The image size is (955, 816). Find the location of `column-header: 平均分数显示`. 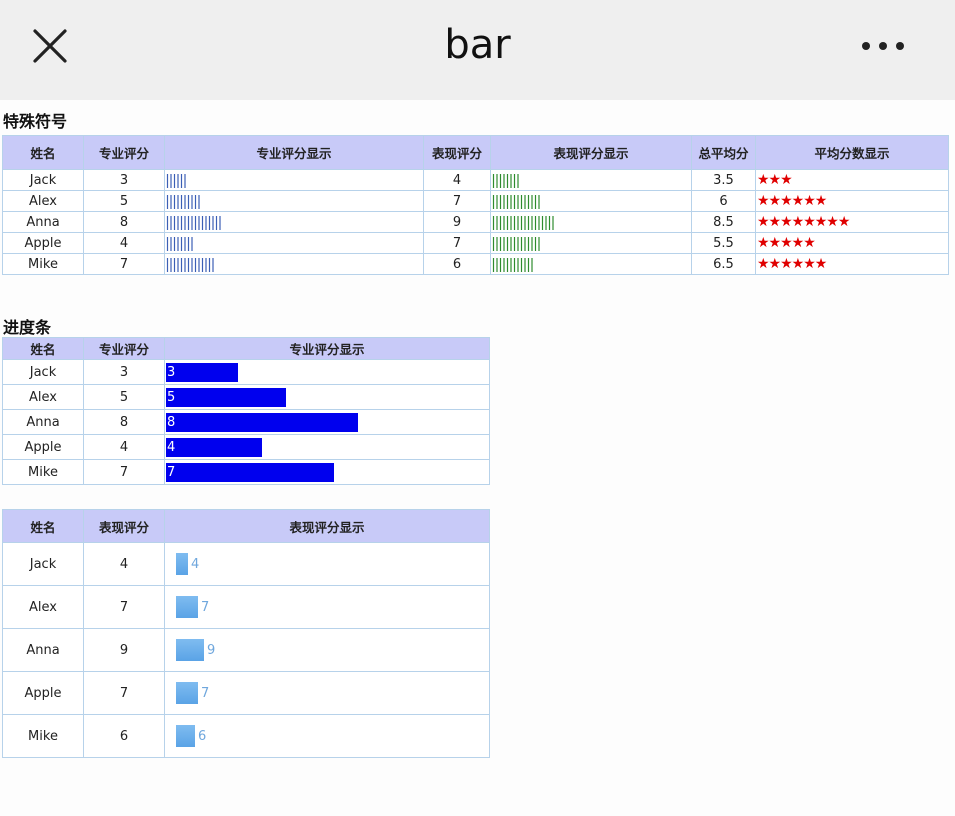

column-header: 平均分数显示 is located at coordinates (852, 152).